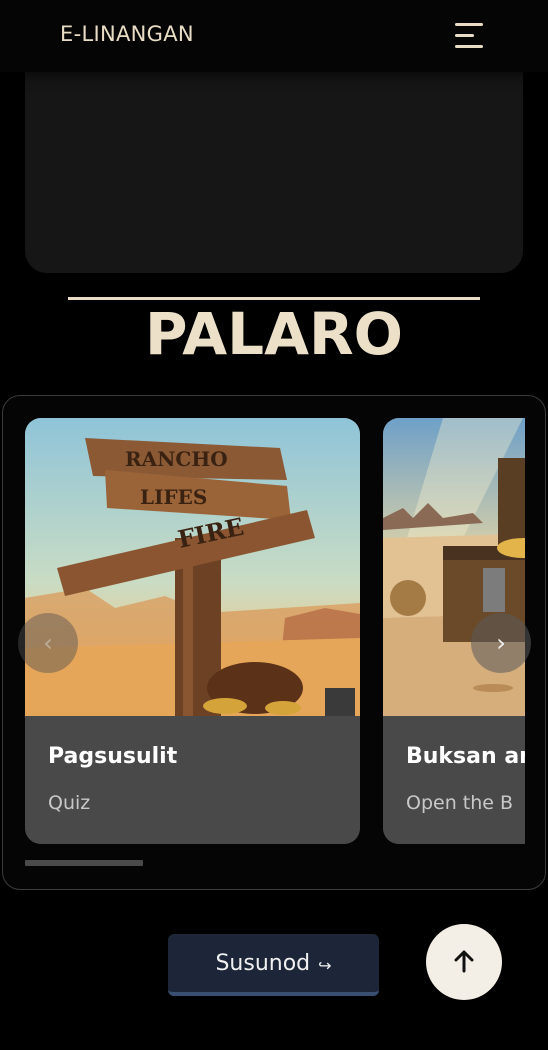 This screenshot has width=548, height=1050. I want to click on brand-logo-text: E-LINANGAN, so click(127, 34).